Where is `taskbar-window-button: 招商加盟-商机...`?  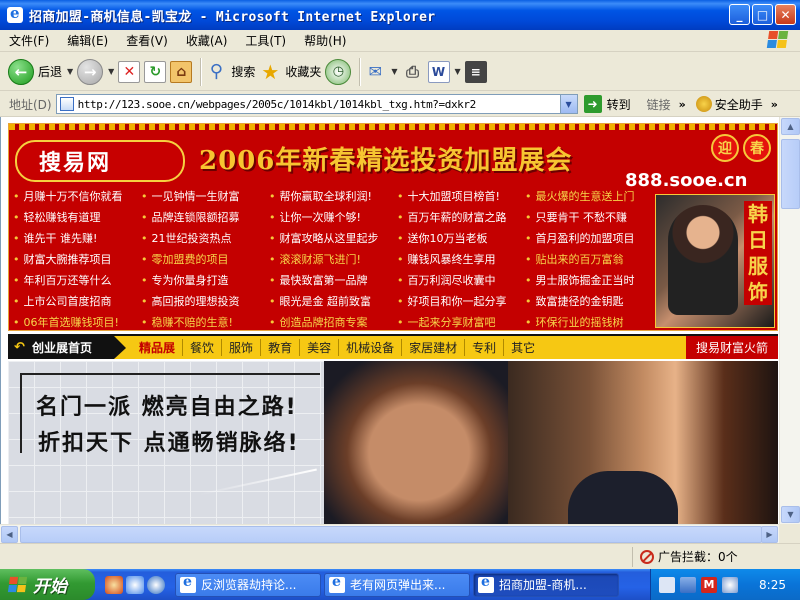
taskbar-window-button: 招商加盟-商机... is located at coordinates (546, 584).